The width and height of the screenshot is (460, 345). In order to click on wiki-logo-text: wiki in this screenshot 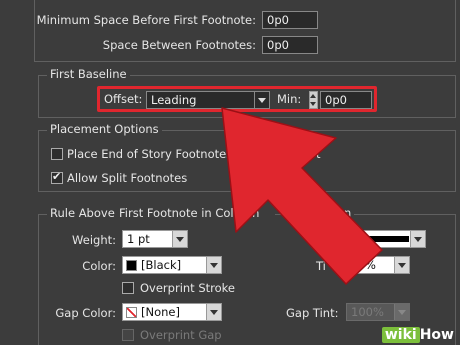, I will do `click(400, 335)`.